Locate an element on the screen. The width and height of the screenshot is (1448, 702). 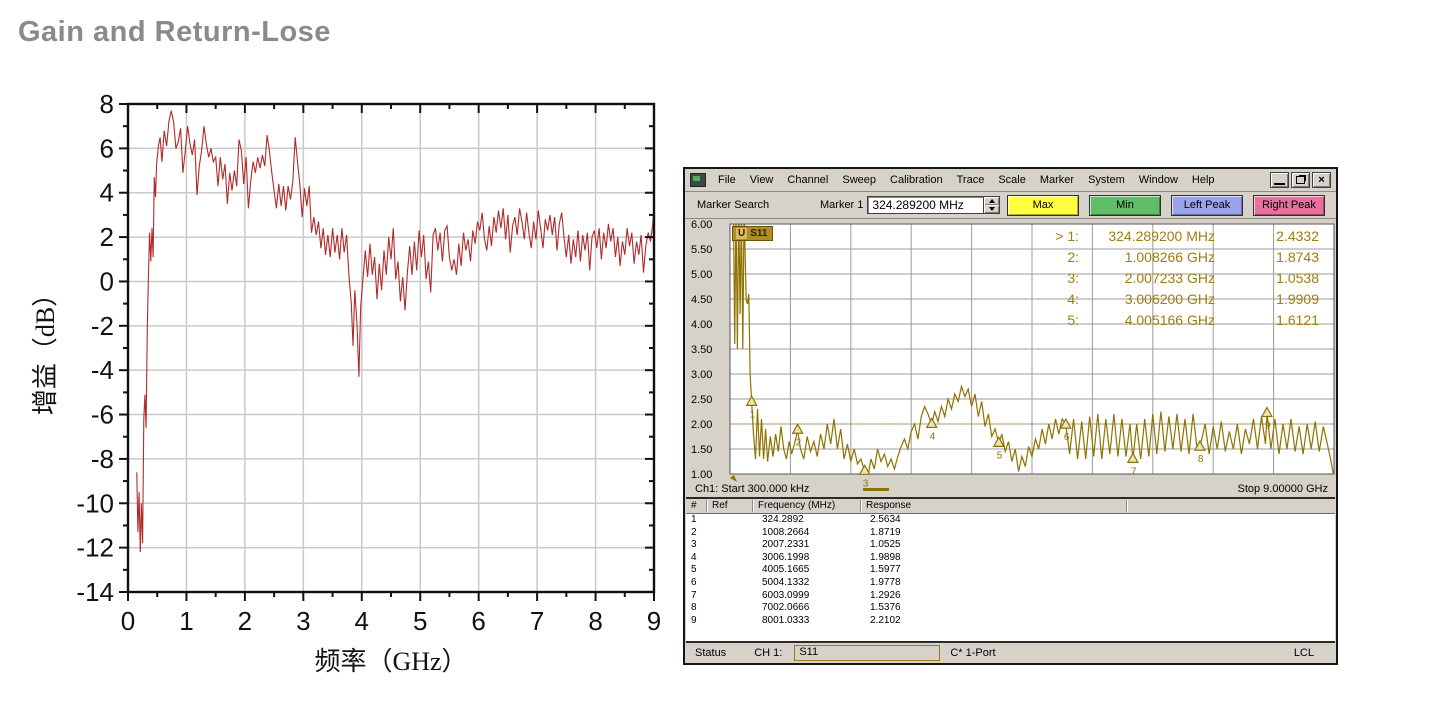
marker-readout-row: 4: 3.006200 GHz 1.9909 is located at coordinates (1193, 298).